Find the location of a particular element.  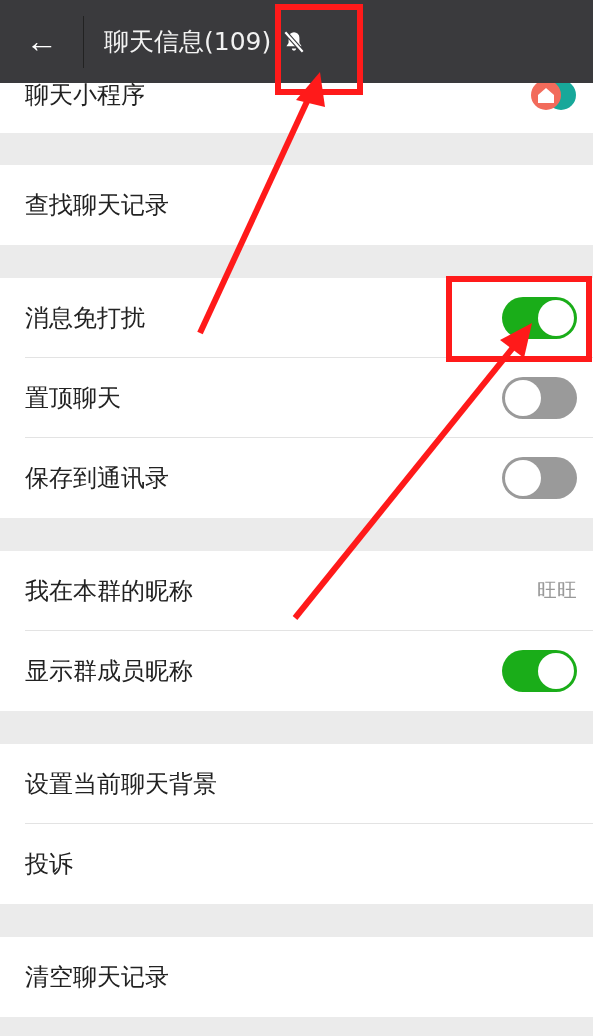

row-label: 聊天小程序 is located at coordinates (85, 97).